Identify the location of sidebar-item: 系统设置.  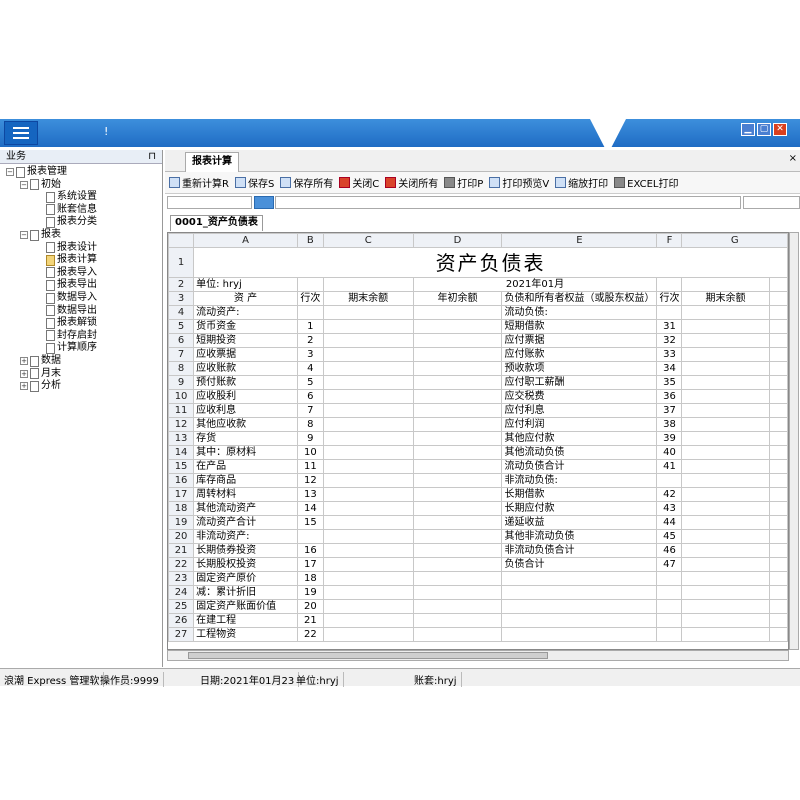
(65, 197).